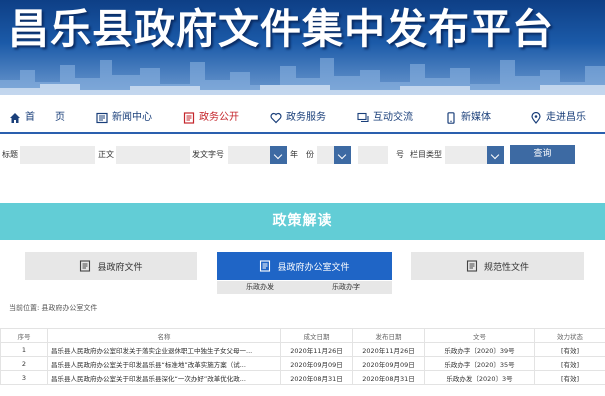  Describe the element at coordinates (495, 155) in the screenshot. I see `column-type-dropdown-arrow-icon` at that location.